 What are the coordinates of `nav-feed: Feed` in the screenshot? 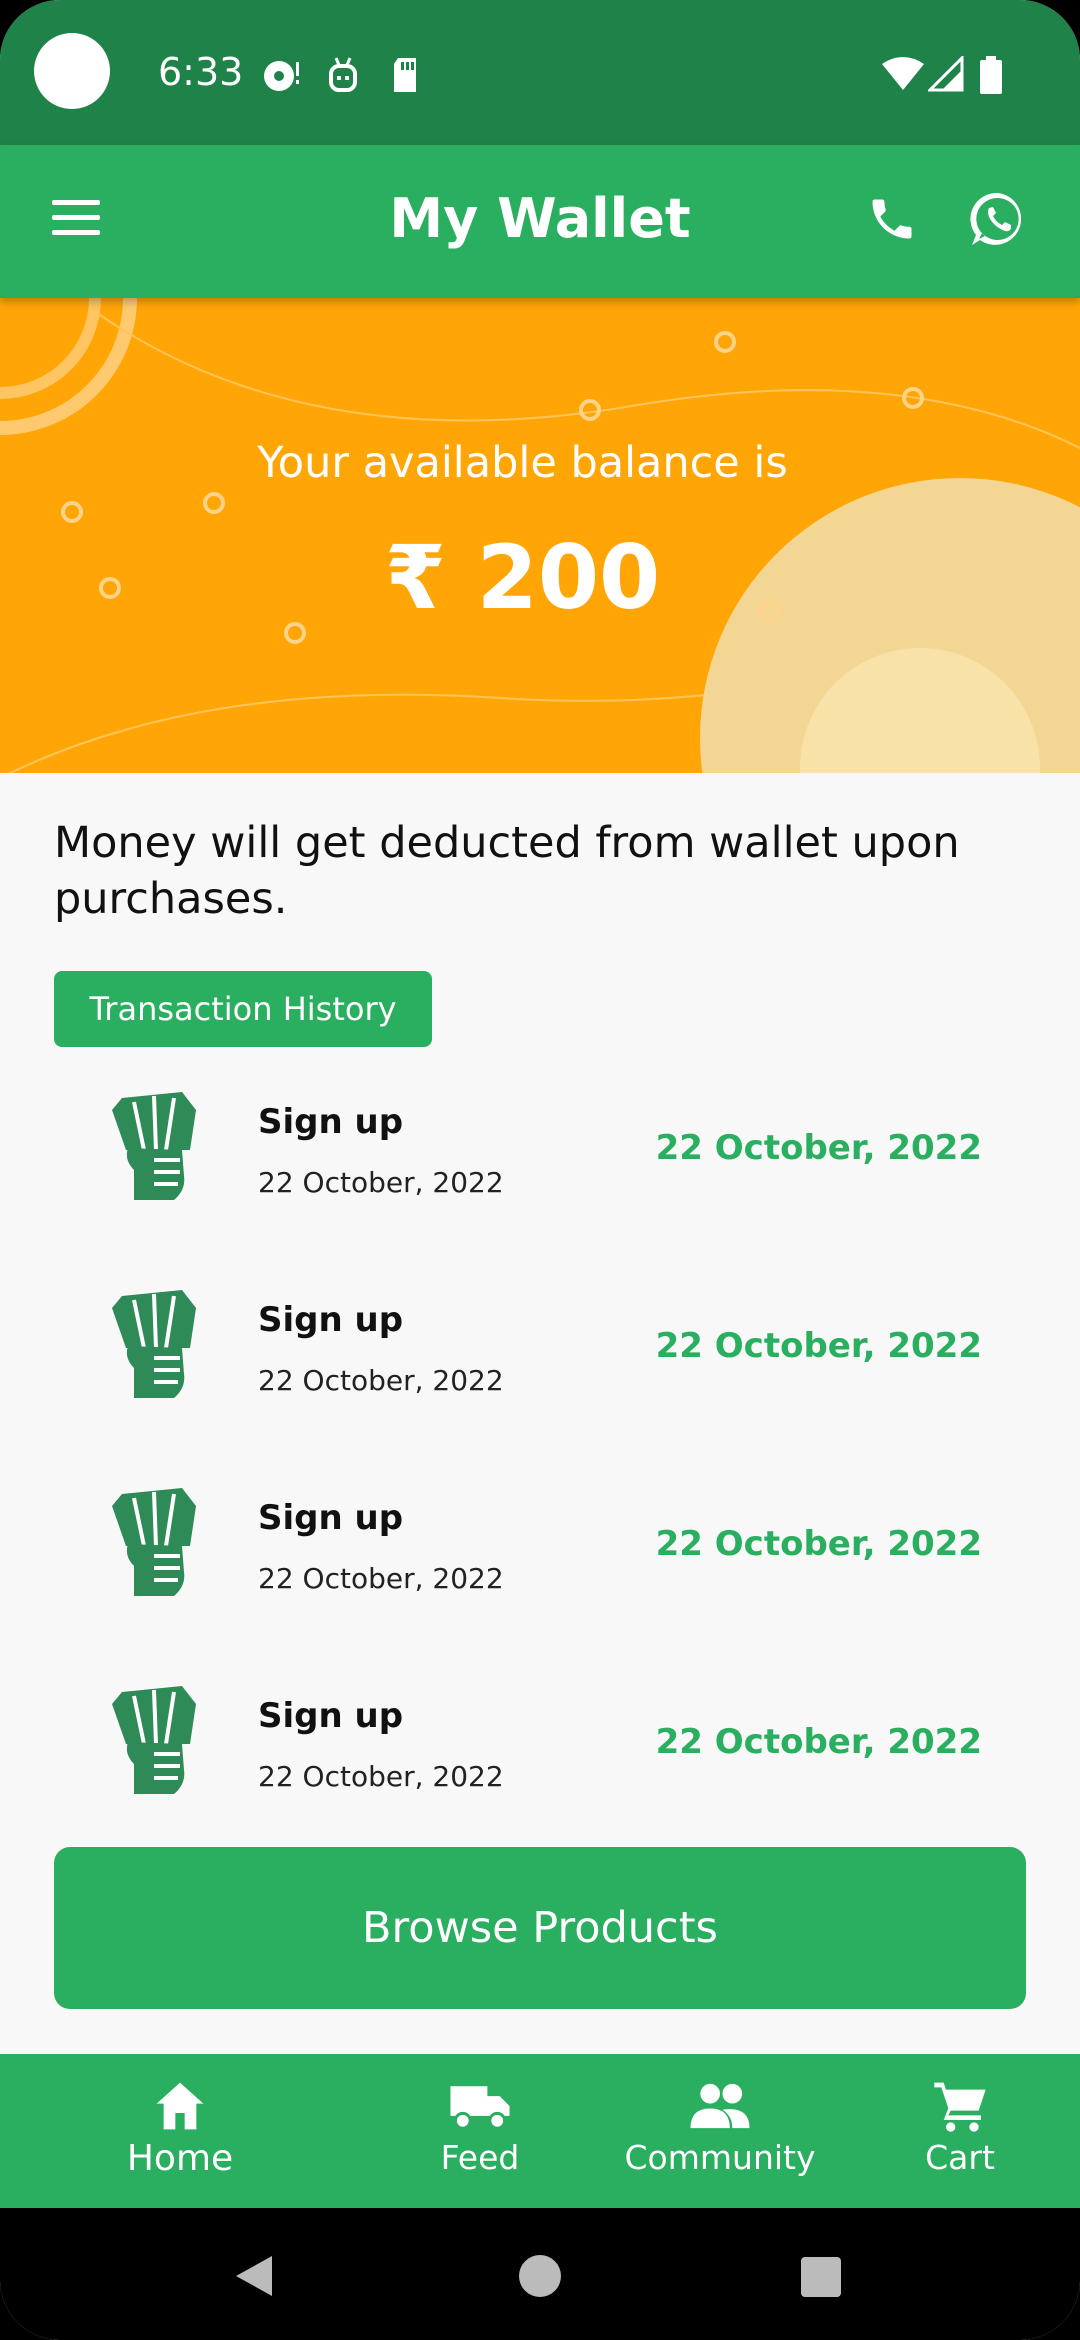 It's located at (480, 2131).